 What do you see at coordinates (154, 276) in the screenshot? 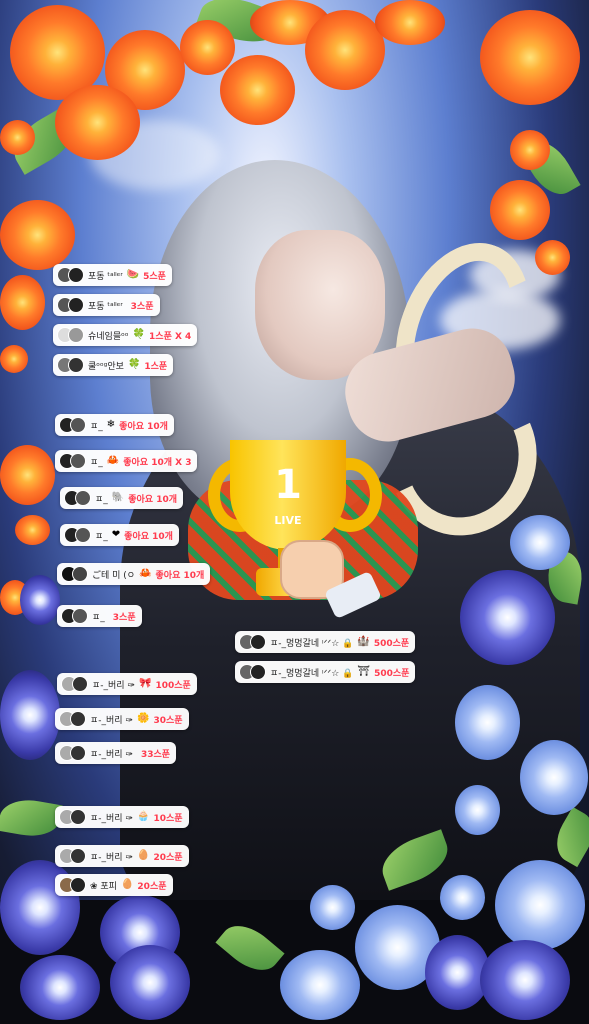
I see `gift-value: 5스푼` at bounding box center [154, 276].